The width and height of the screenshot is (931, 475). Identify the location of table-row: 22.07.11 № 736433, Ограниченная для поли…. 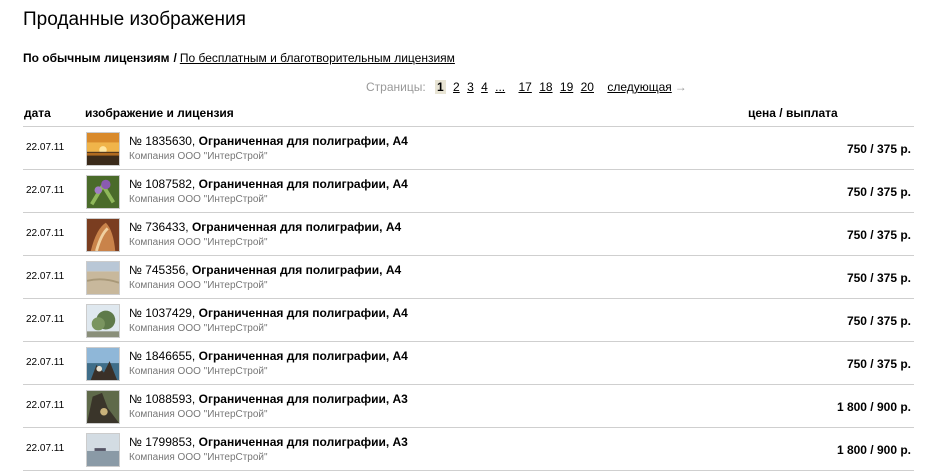
(468, 234).